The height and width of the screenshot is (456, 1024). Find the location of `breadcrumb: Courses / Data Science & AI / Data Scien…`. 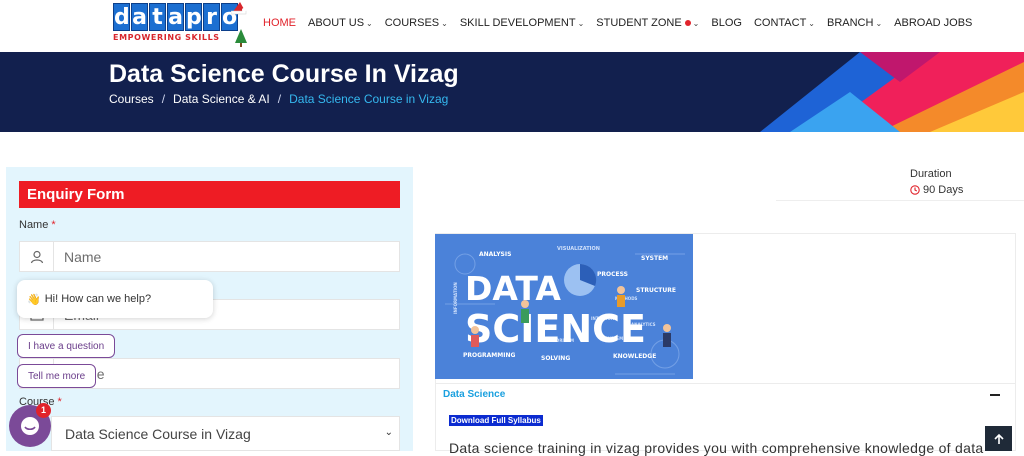

breadcrumb: Courses / Data Science & AI / Data Scien… is located at coordinates (278, 99).